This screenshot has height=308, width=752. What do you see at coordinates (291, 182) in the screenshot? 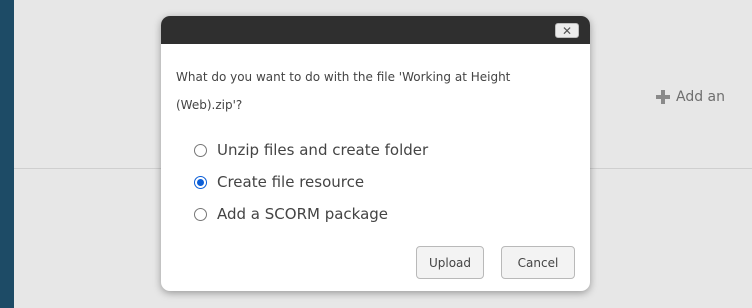
I see `option-label: Create file resource` at bounding box center [291, 182].